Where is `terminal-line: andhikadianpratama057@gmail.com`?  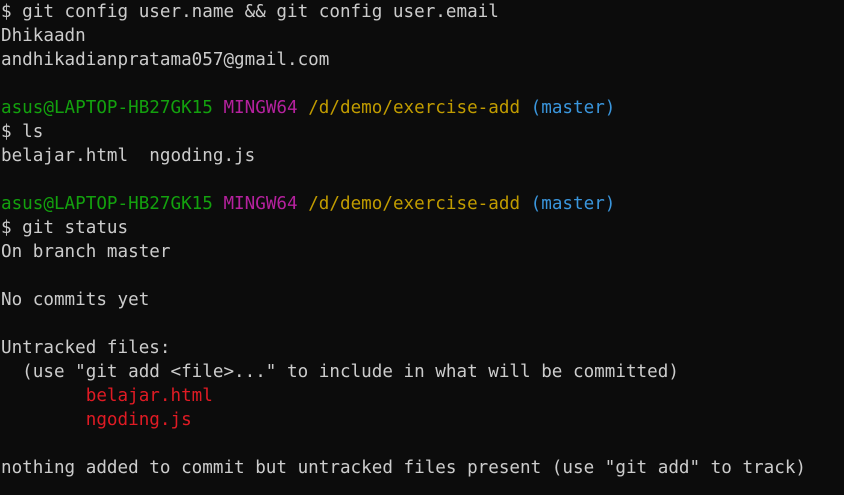
terminal-line: andhikadianpratama057@gmail.com is located at coordinates (422, 60).